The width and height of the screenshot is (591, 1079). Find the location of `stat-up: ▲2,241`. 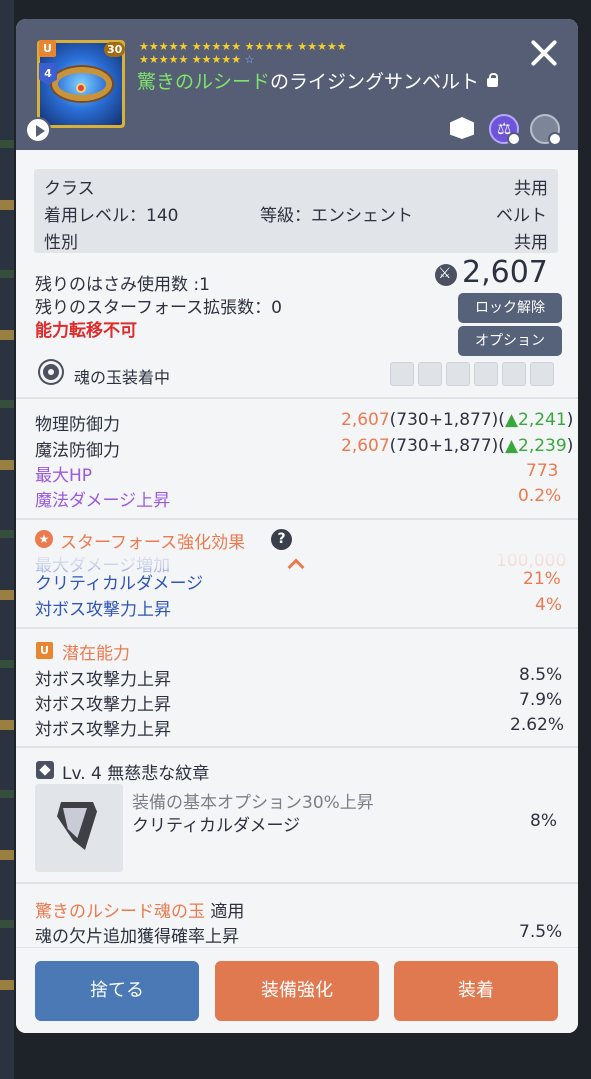

stat-up: ▲2,241 is located at coordinates (535, 420).